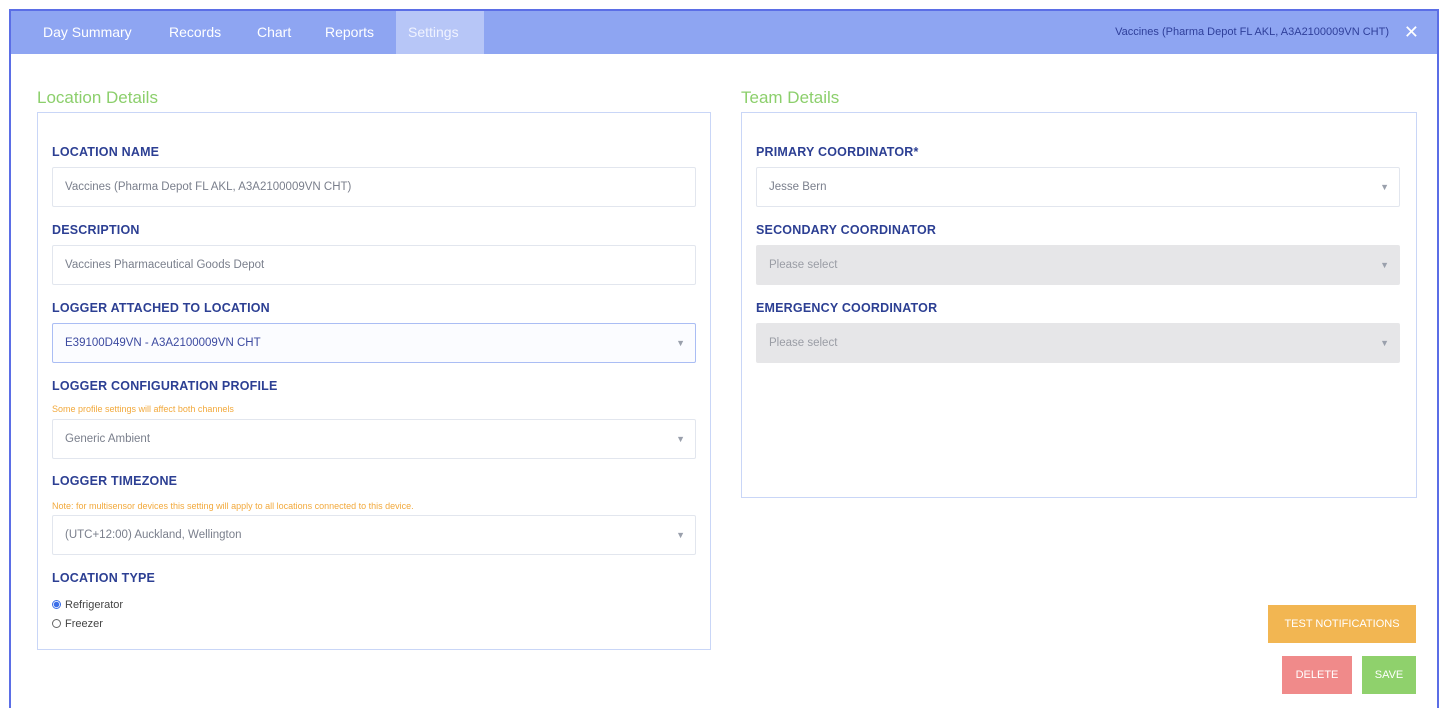  I want to click on description-input: Vaccines Pharmaceutical Goods Depot, so click(374, 265).